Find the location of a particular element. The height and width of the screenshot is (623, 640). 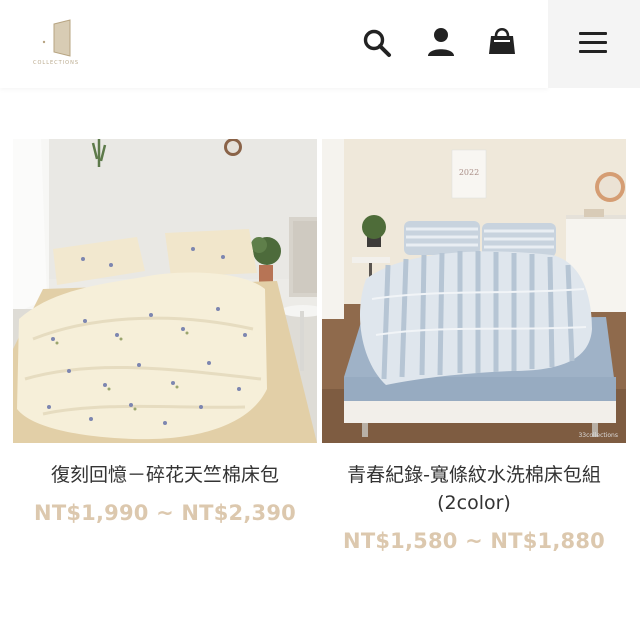

product-price: NT$1,580 ~ NT$1,880 is located at coordinates (474, 541).